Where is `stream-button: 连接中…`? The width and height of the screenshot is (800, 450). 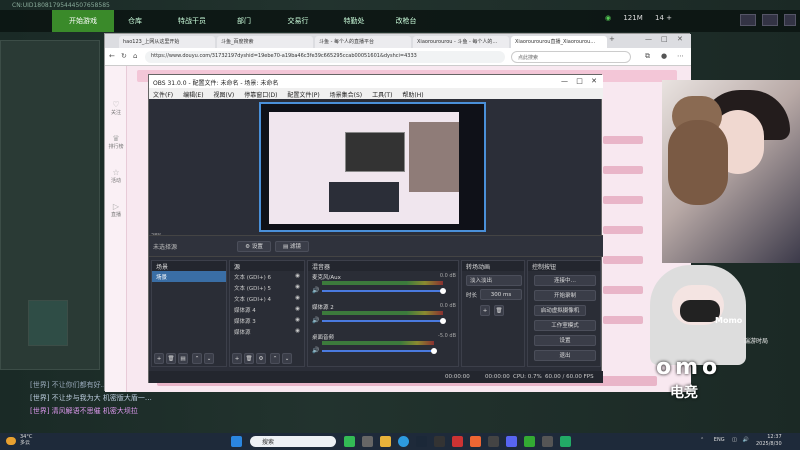 stream-button: 连接中… is located at coordinates (565, 280).